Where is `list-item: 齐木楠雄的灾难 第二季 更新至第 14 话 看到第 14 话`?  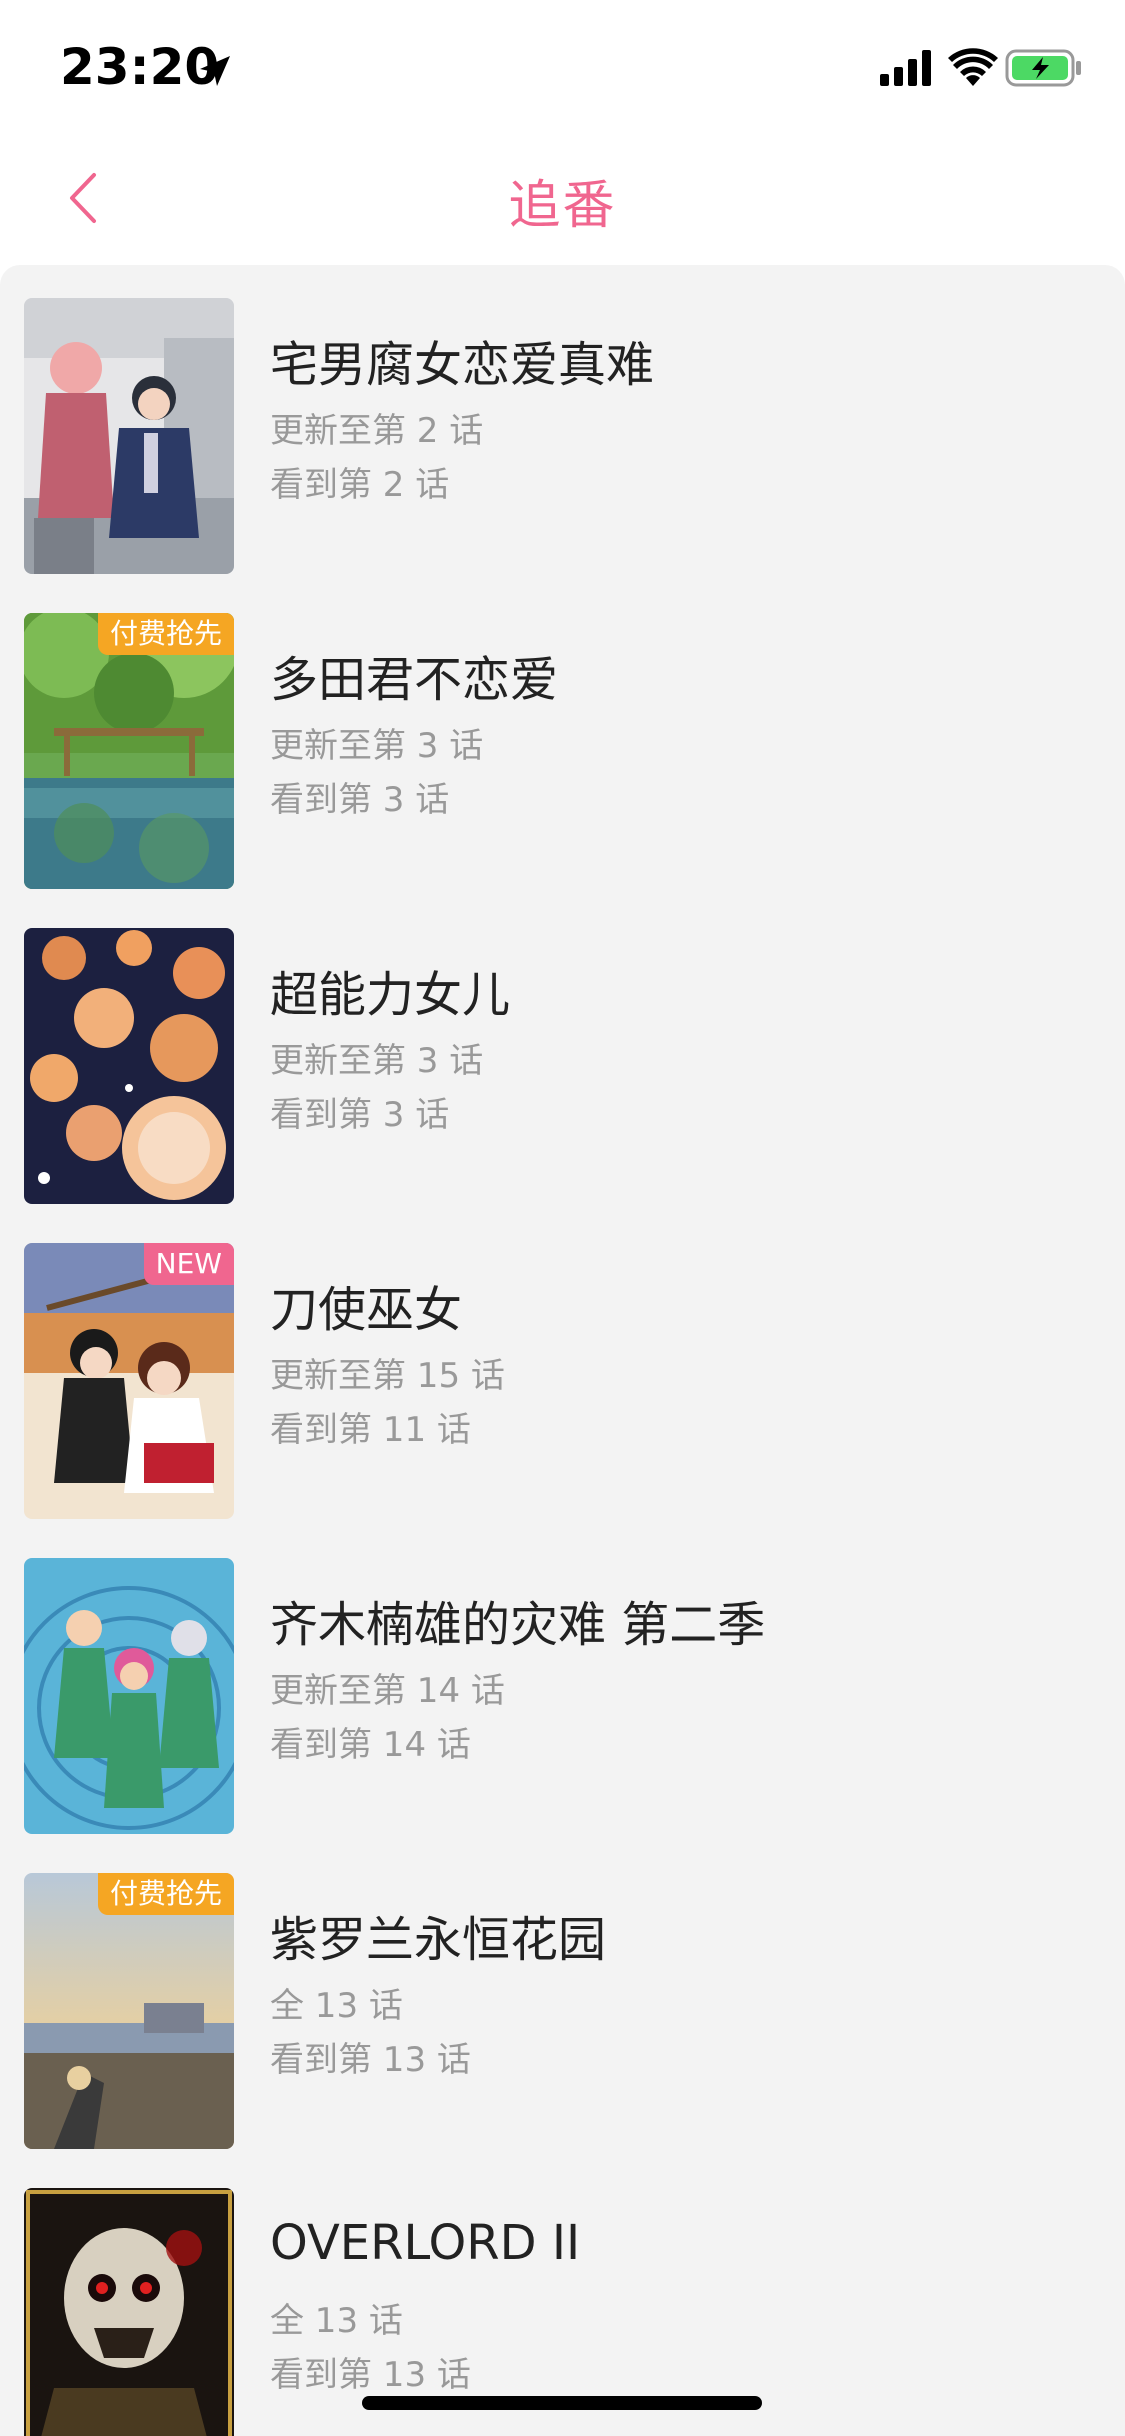
list-item: 齐木楠雄的灾难 第二季 更新至第 14 话 看到第 14 话 is located at coordinates (562, 1682).